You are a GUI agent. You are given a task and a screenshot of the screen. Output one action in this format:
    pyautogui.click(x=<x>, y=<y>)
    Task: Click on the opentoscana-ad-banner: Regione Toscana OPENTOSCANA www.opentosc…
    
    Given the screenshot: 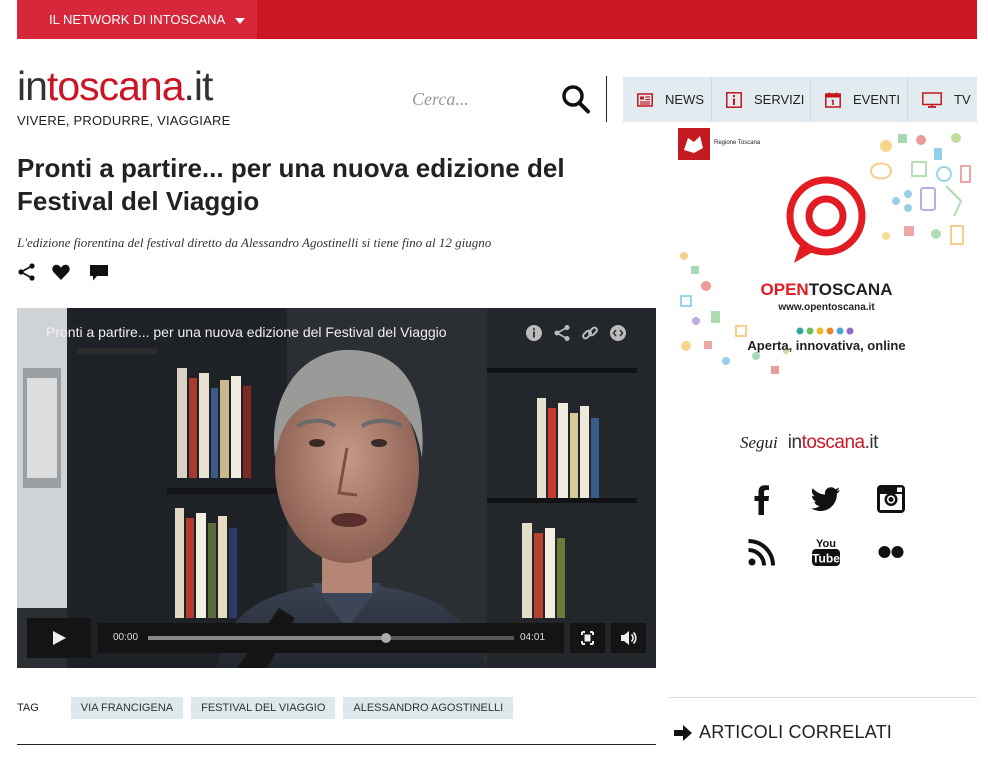 What is the action you would take?
    pyautogui.click(x=826, y=253)
    